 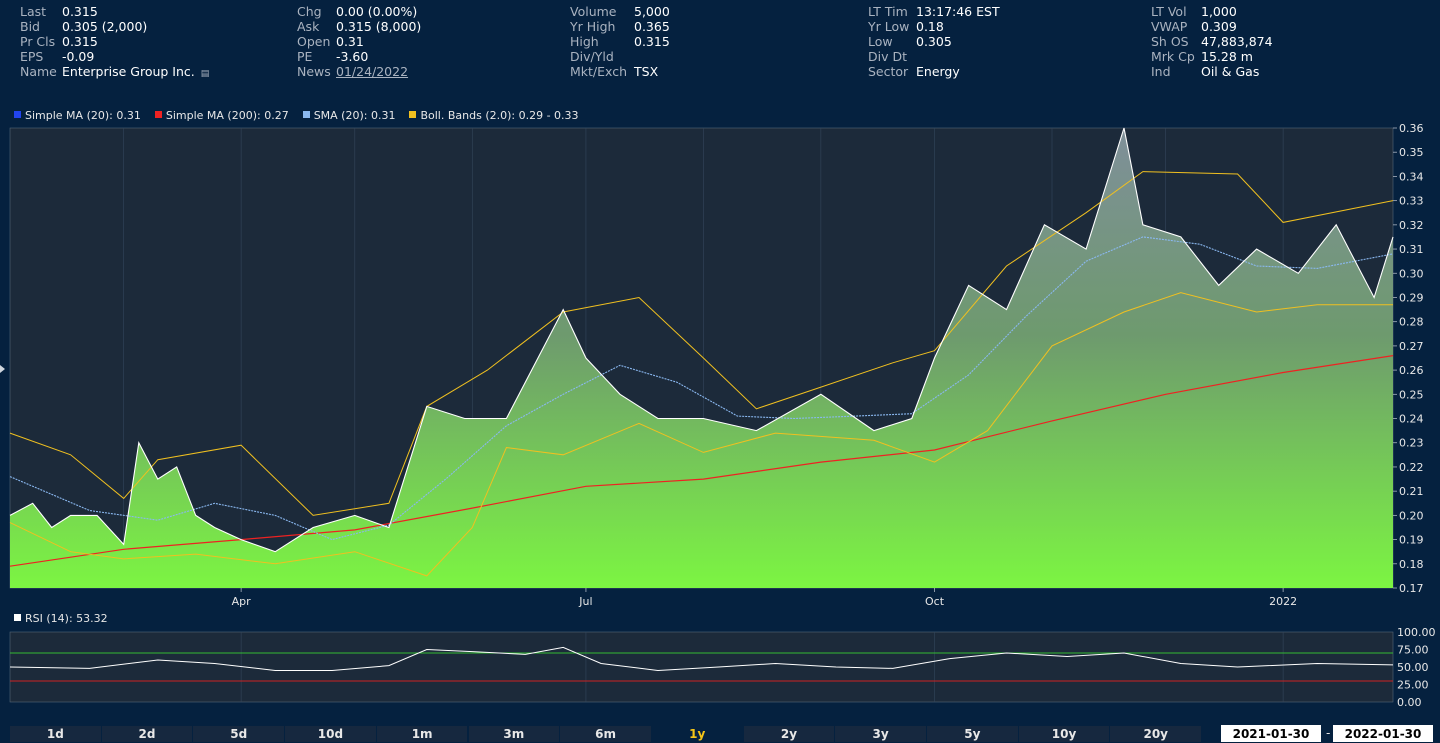 What do you see at coordinates (935, 601) in the screenshot?
I see `x-tick-label: Oct` at bounding box center [935, 601].